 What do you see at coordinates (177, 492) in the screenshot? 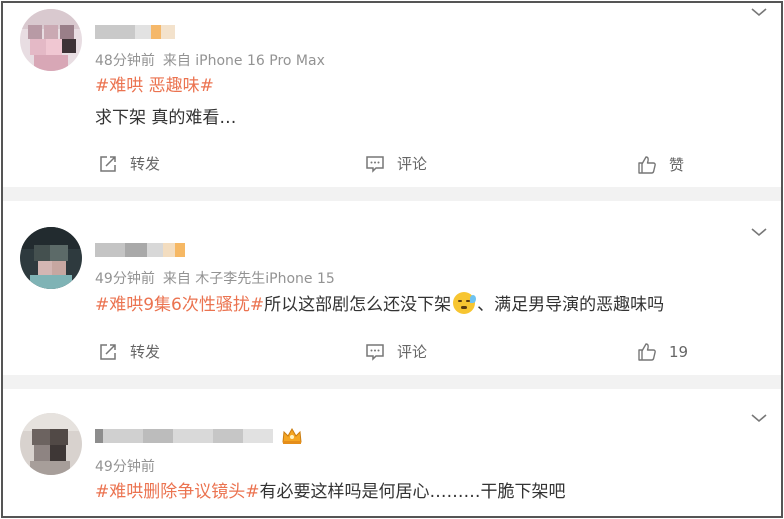
I see `topic-link: #难哄删除争议镜头#` at bounding box center [177, 492].